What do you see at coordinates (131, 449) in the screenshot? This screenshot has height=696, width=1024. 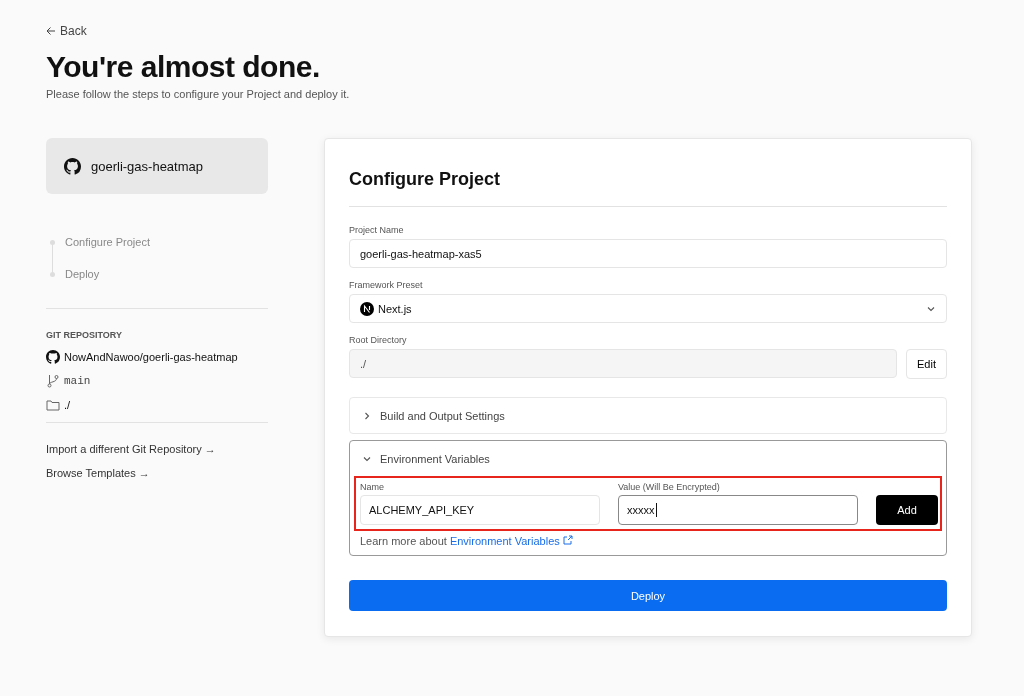 I see `navigation-link: Import a different Git Repository →` at bounding box center [131, 449].